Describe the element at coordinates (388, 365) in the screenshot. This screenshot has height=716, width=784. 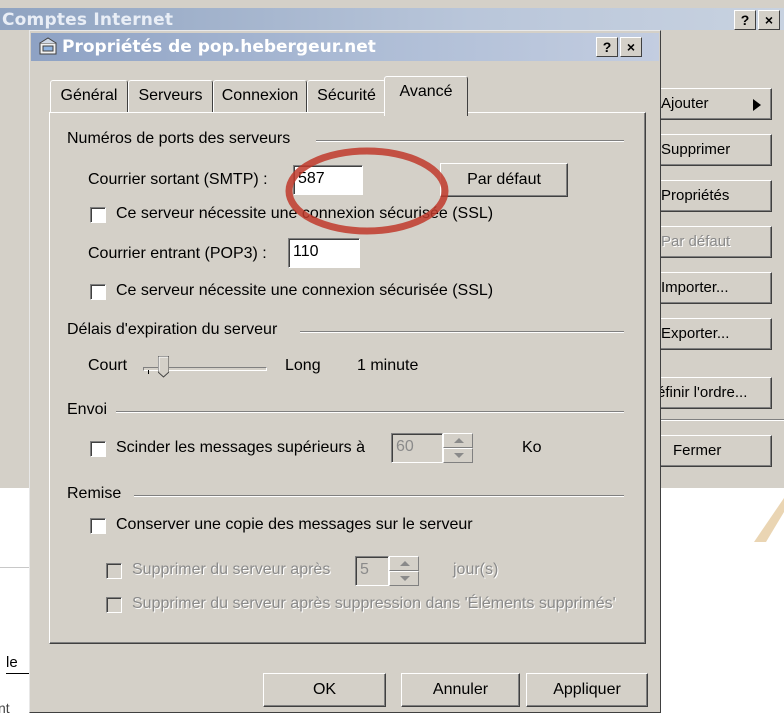
I see `timeout-value: 1 minute` at that location.